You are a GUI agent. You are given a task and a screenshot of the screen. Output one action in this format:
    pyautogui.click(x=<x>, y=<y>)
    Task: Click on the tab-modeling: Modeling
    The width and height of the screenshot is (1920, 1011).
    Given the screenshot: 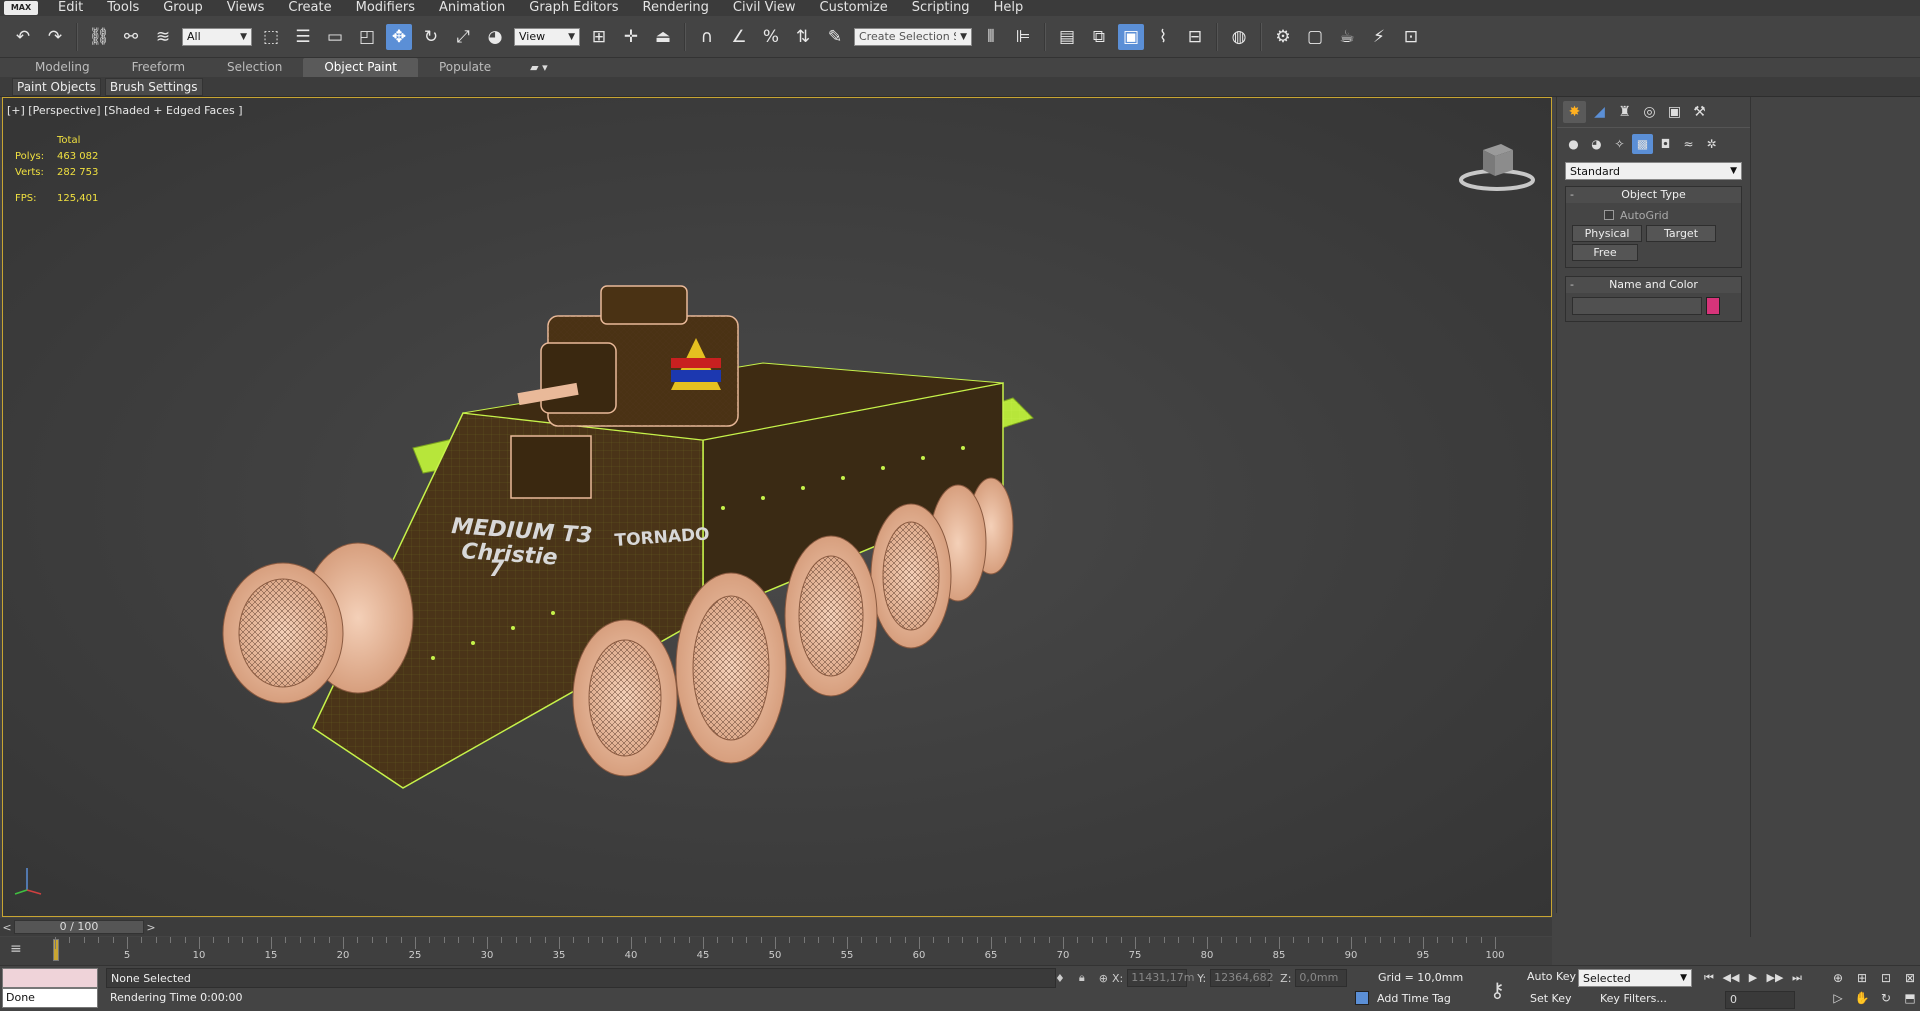 What is the action you would take?
    pyautogui.click(x=62, y=67)
    